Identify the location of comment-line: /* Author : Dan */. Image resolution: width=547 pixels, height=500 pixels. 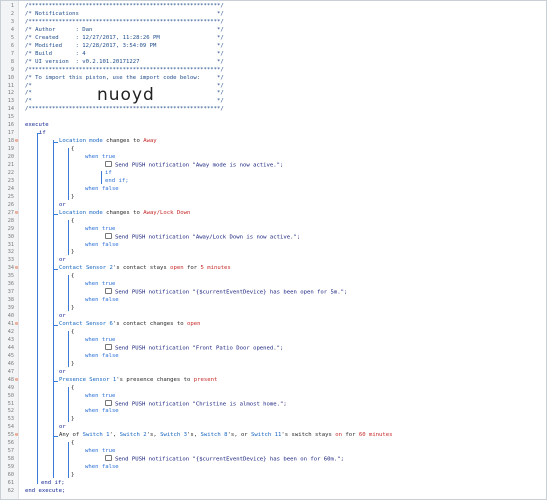
(124, 30).